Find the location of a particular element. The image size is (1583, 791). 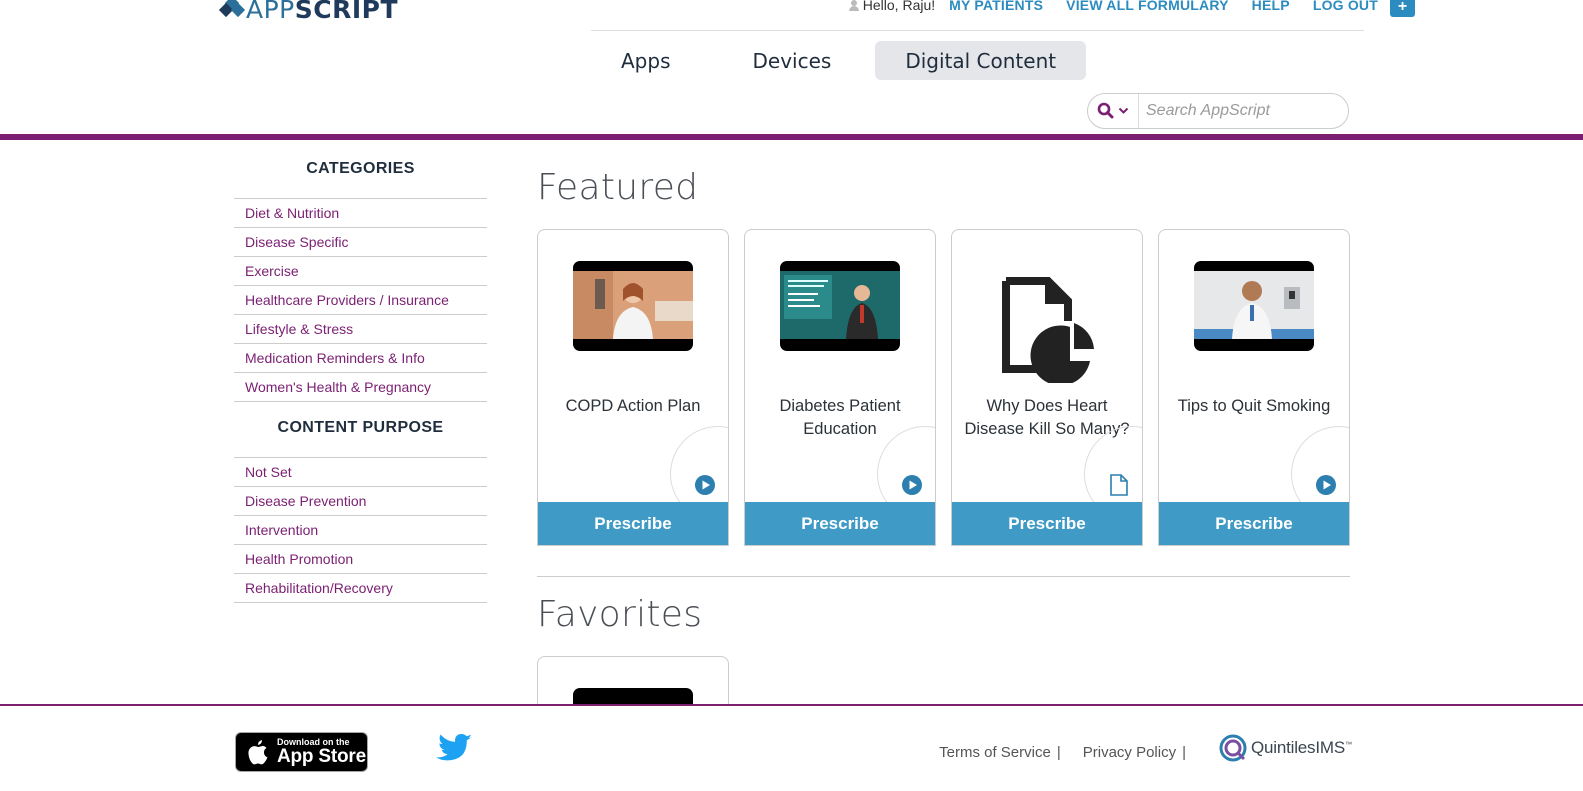

appscript-logo: APPSCRIPT is located at coordinates (308, 12).